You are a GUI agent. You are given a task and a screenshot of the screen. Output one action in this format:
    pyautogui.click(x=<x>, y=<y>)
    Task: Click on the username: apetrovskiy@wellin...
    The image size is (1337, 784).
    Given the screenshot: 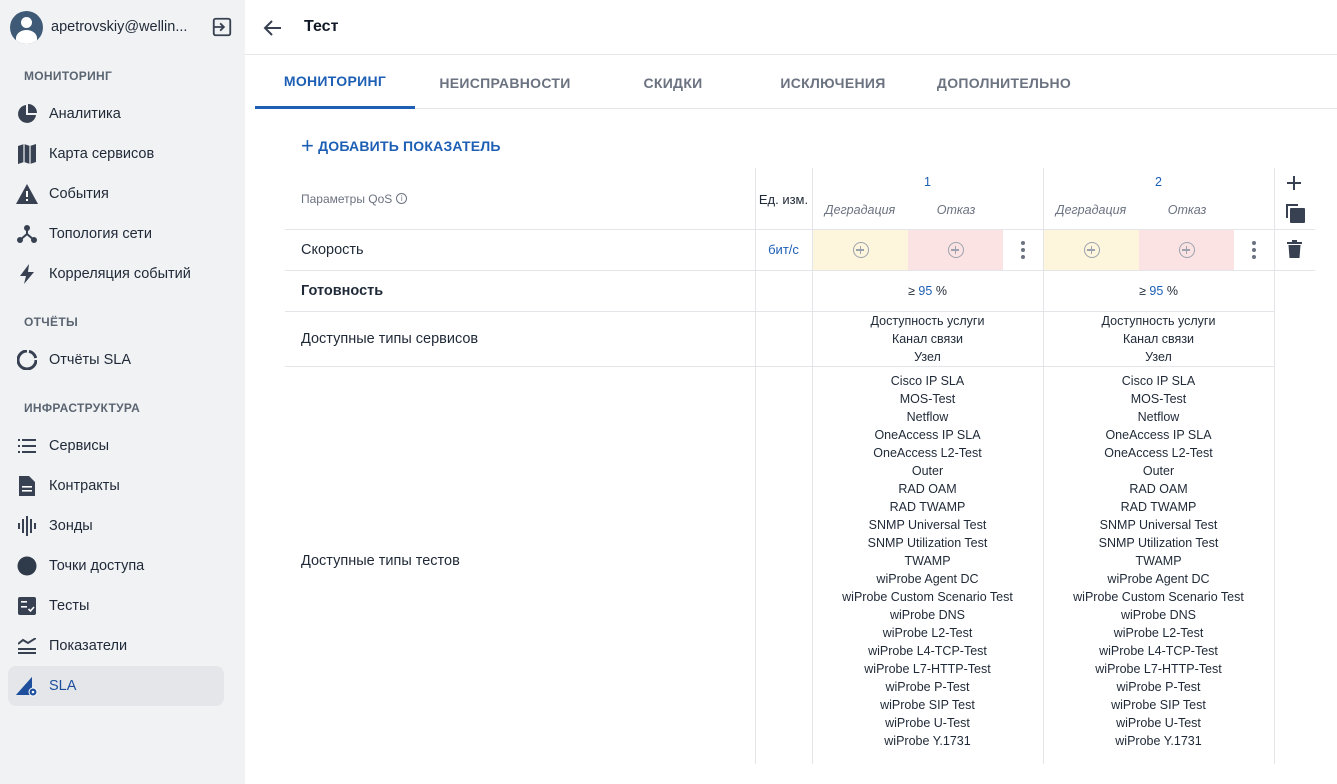 What is the action you would take?
    pyautogui.click(x=119, y=27)
    